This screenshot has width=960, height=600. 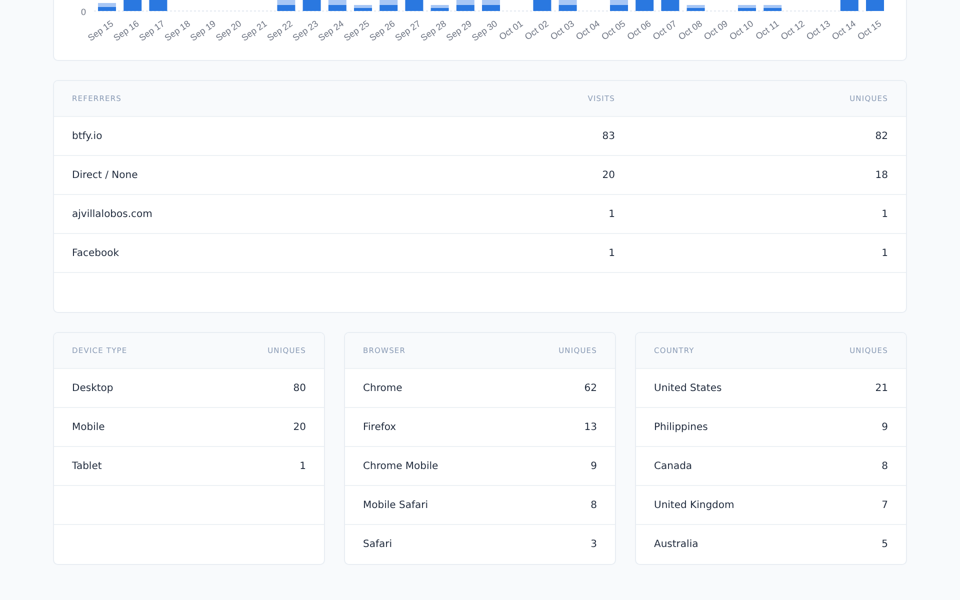 What do you see at coordinates (681, 427) in the screenshot?
I see `table-cell-text: Philippines` at bounding box center [681, 427].